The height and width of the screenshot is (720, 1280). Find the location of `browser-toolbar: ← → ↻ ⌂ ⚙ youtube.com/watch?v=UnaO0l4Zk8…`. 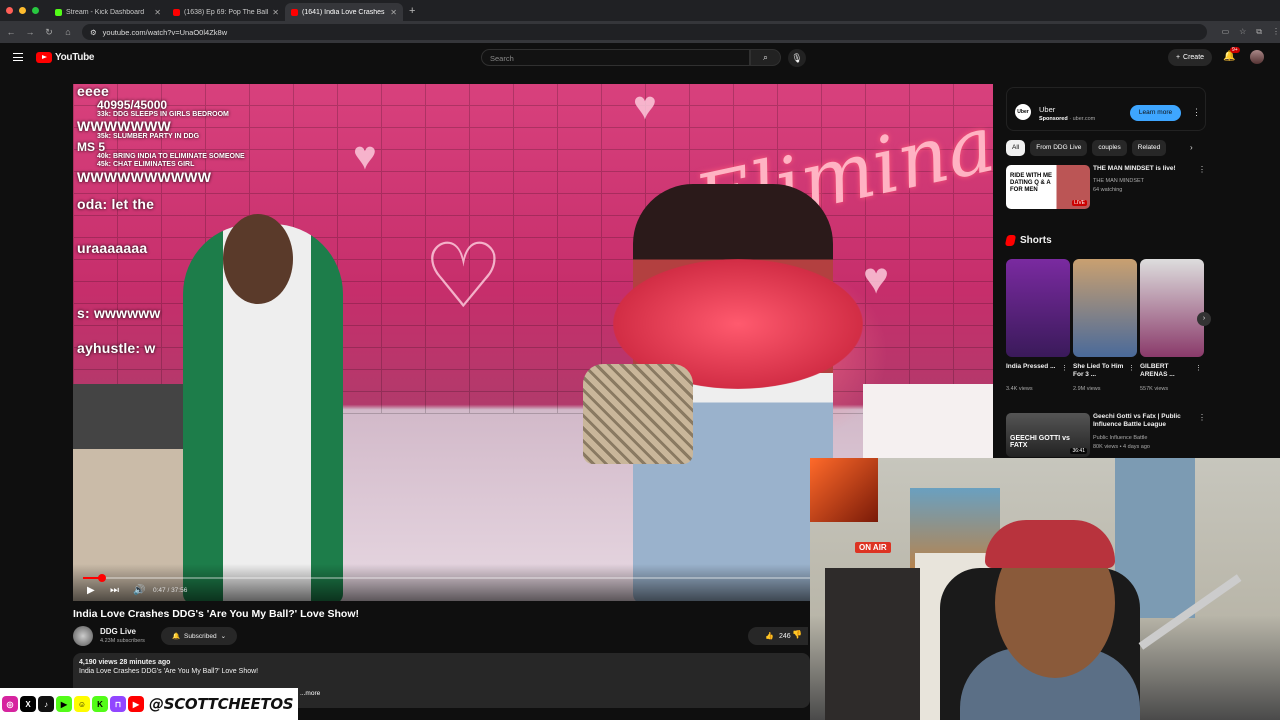

browser-toolbar: ← → ↻ ⌂ ⚙ youtube.com/watch?v=UnaO0l4Zk8… is located at coordinates (640, 32).